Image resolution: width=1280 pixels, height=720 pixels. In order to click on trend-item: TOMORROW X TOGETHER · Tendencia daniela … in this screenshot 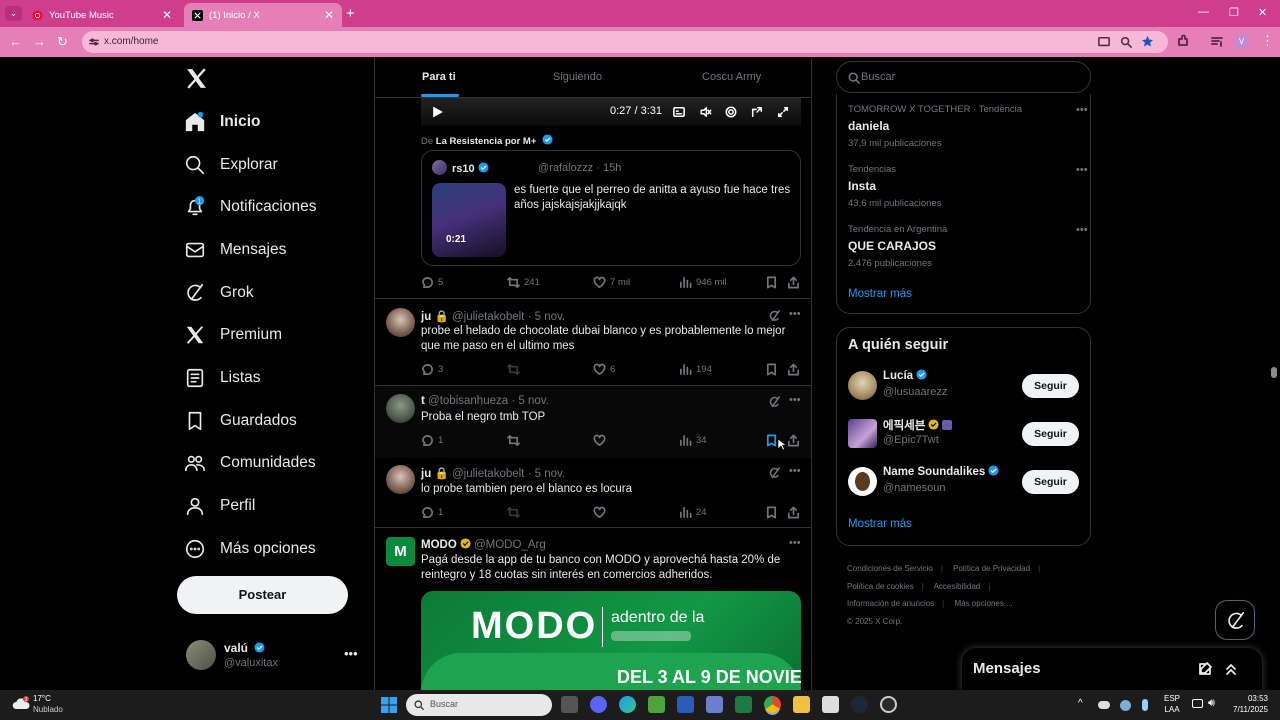, I will do `click(968, 126)`.